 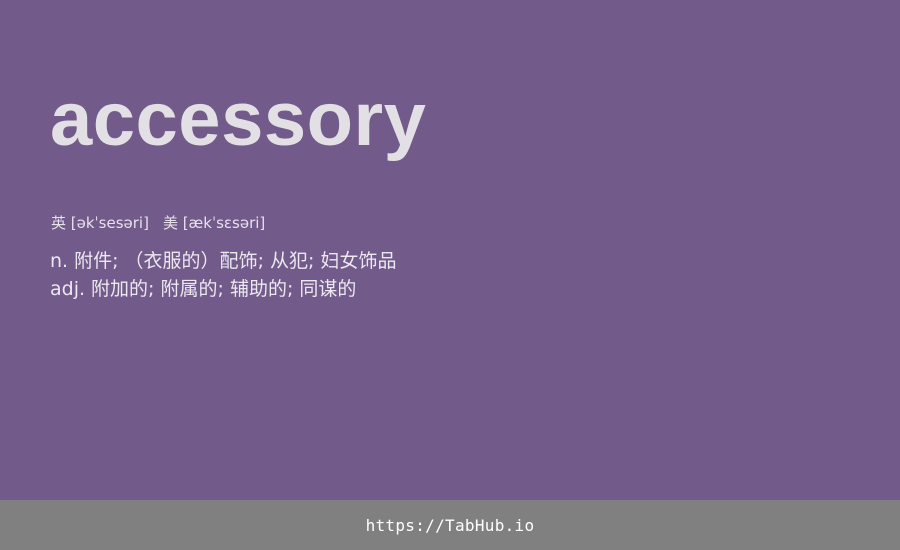 I want to click on footer-bar: https://TabHub.io, so click(x=450, y=525).